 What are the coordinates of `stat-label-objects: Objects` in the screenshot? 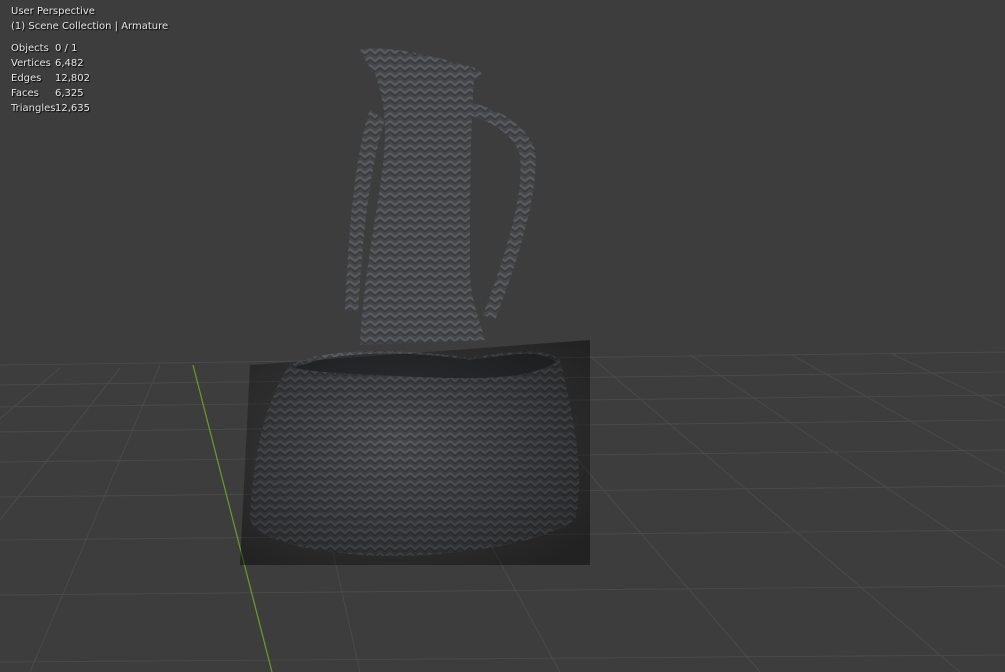 It's located at (30, 48).